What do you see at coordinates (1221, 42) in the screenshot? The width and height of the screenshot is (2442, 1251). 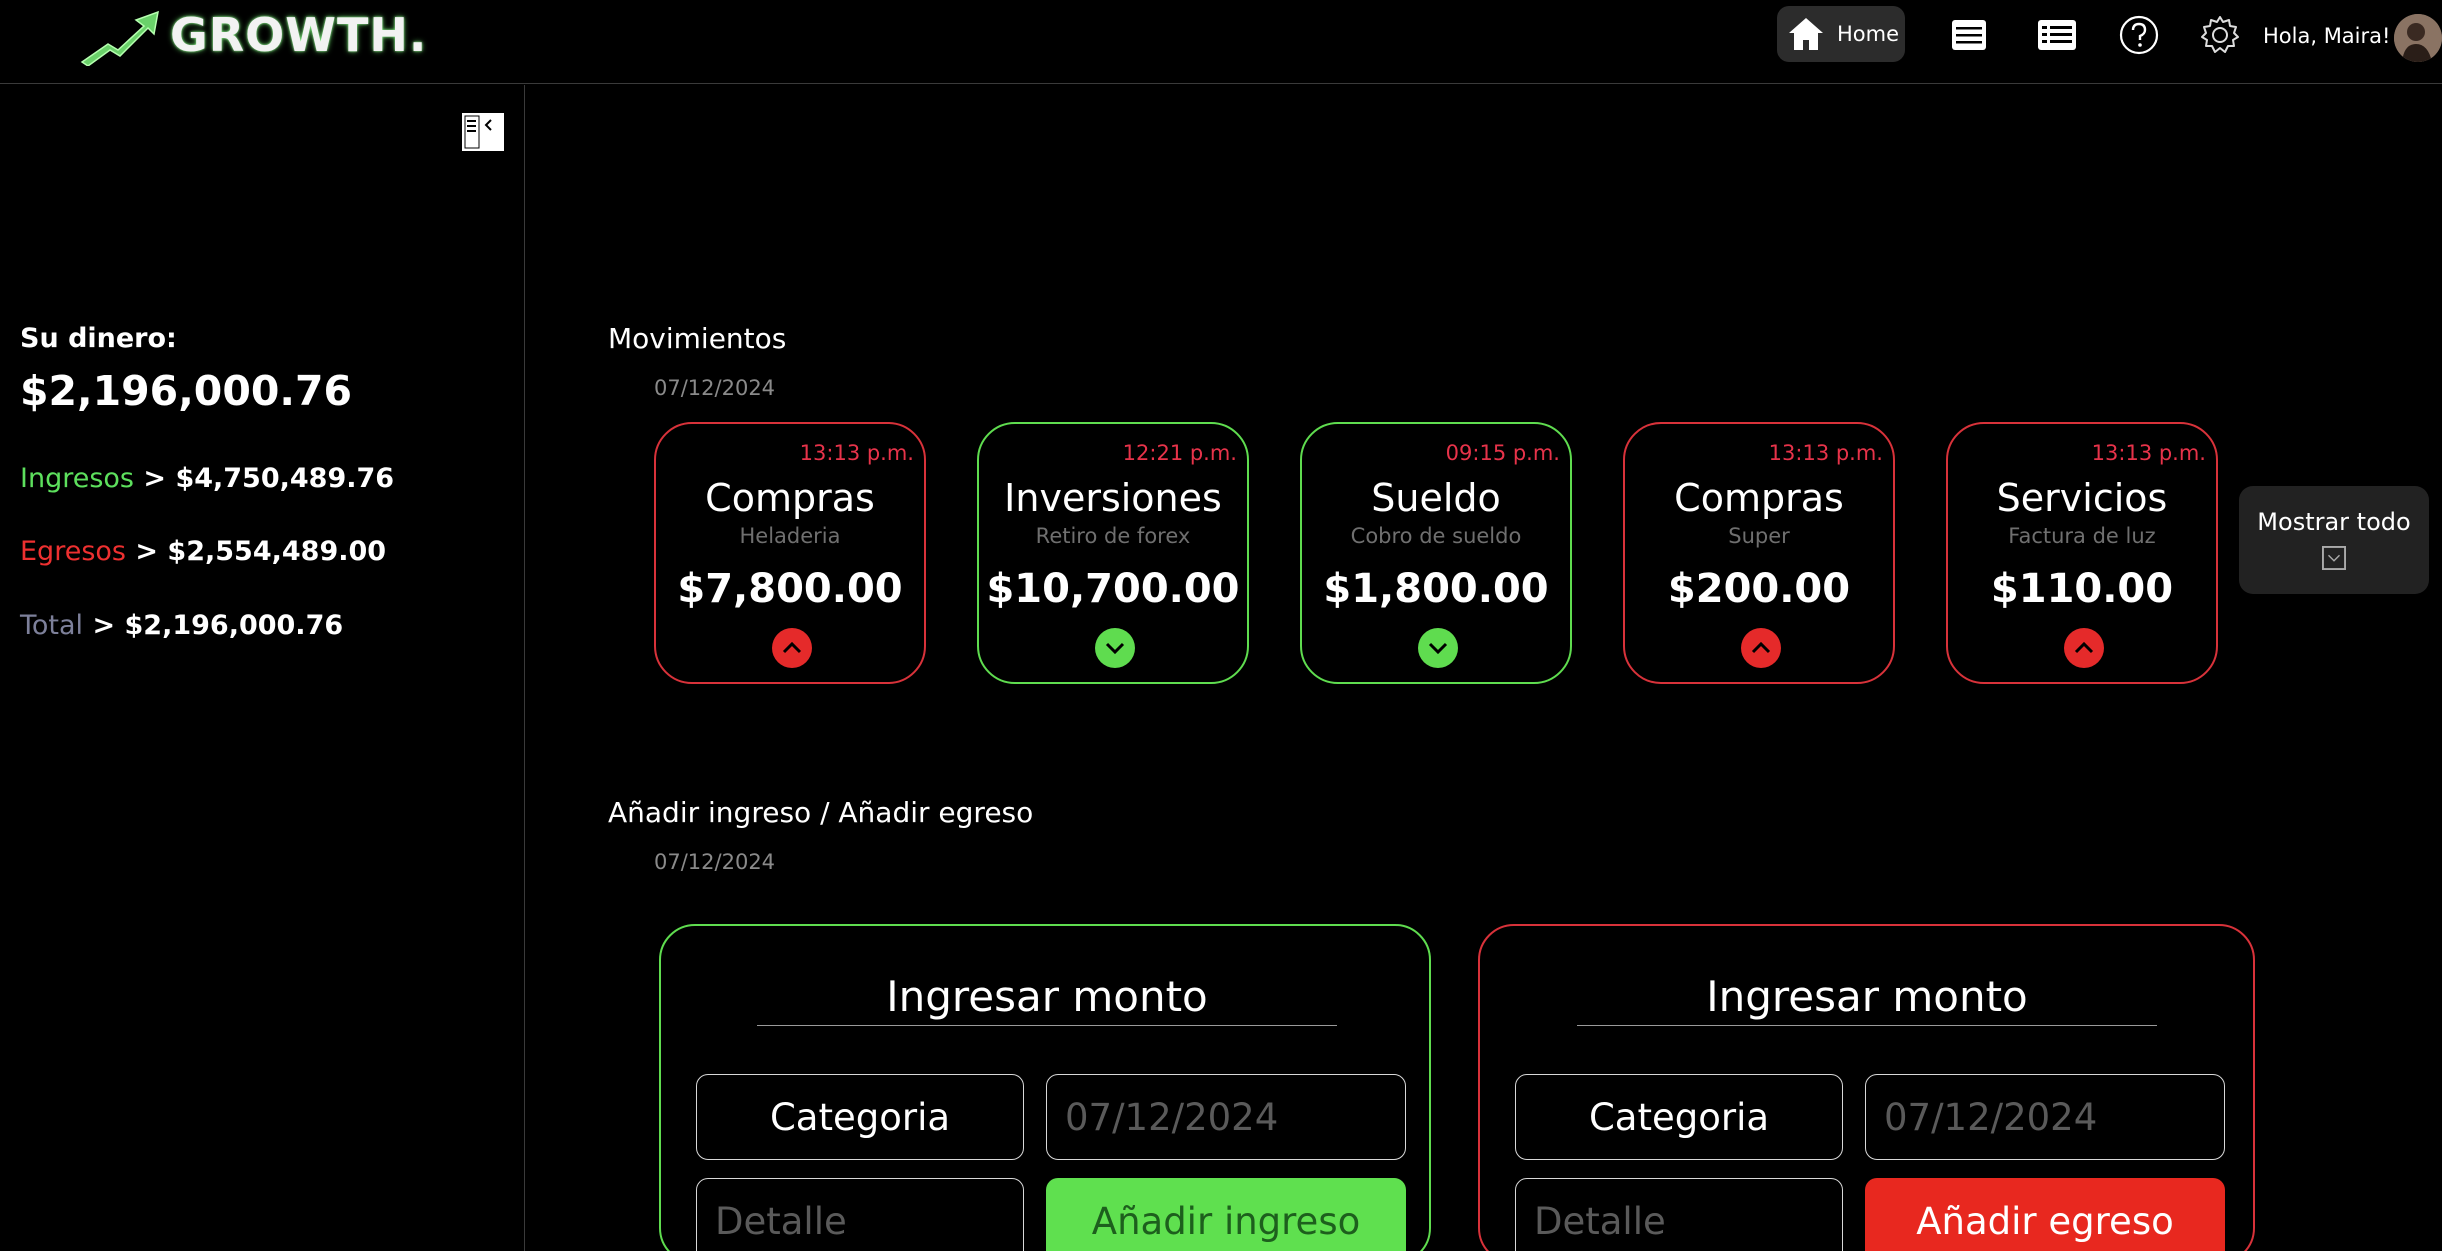 I see `top-bar: GROWTH. Home Hola, Maira!` at bounding box center [1221, 42].